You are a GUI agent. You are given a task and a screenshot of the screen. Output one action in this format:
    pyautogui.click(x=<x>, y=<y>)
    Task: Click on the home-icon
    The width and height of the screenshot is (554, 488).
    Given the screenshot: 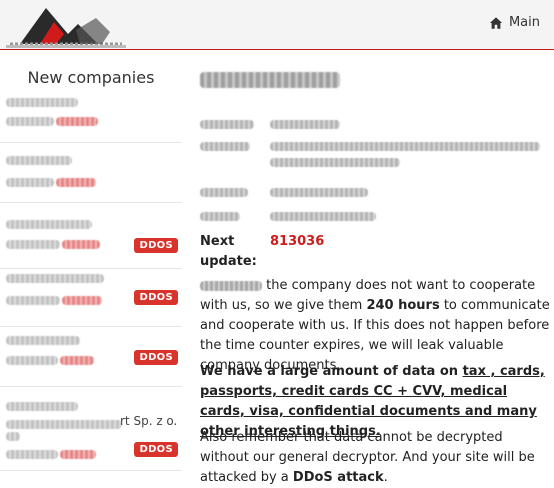 What is the action you would take?
    pyautogui.click(x=496, y=22)
    